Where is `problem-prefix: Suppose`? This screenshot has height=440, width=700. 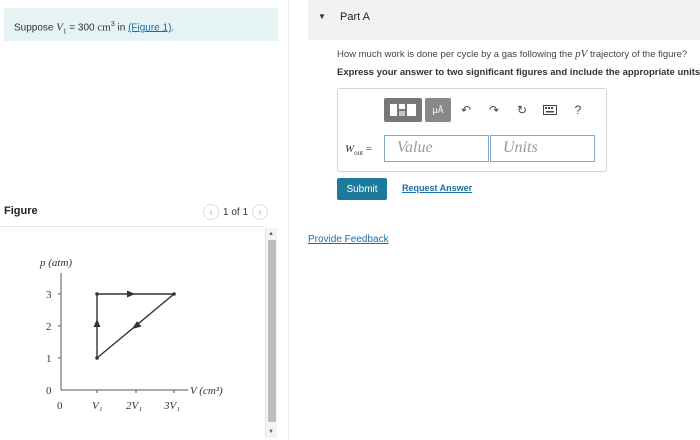 problem-prefix: Suppose is located at coordinates (35, 28).